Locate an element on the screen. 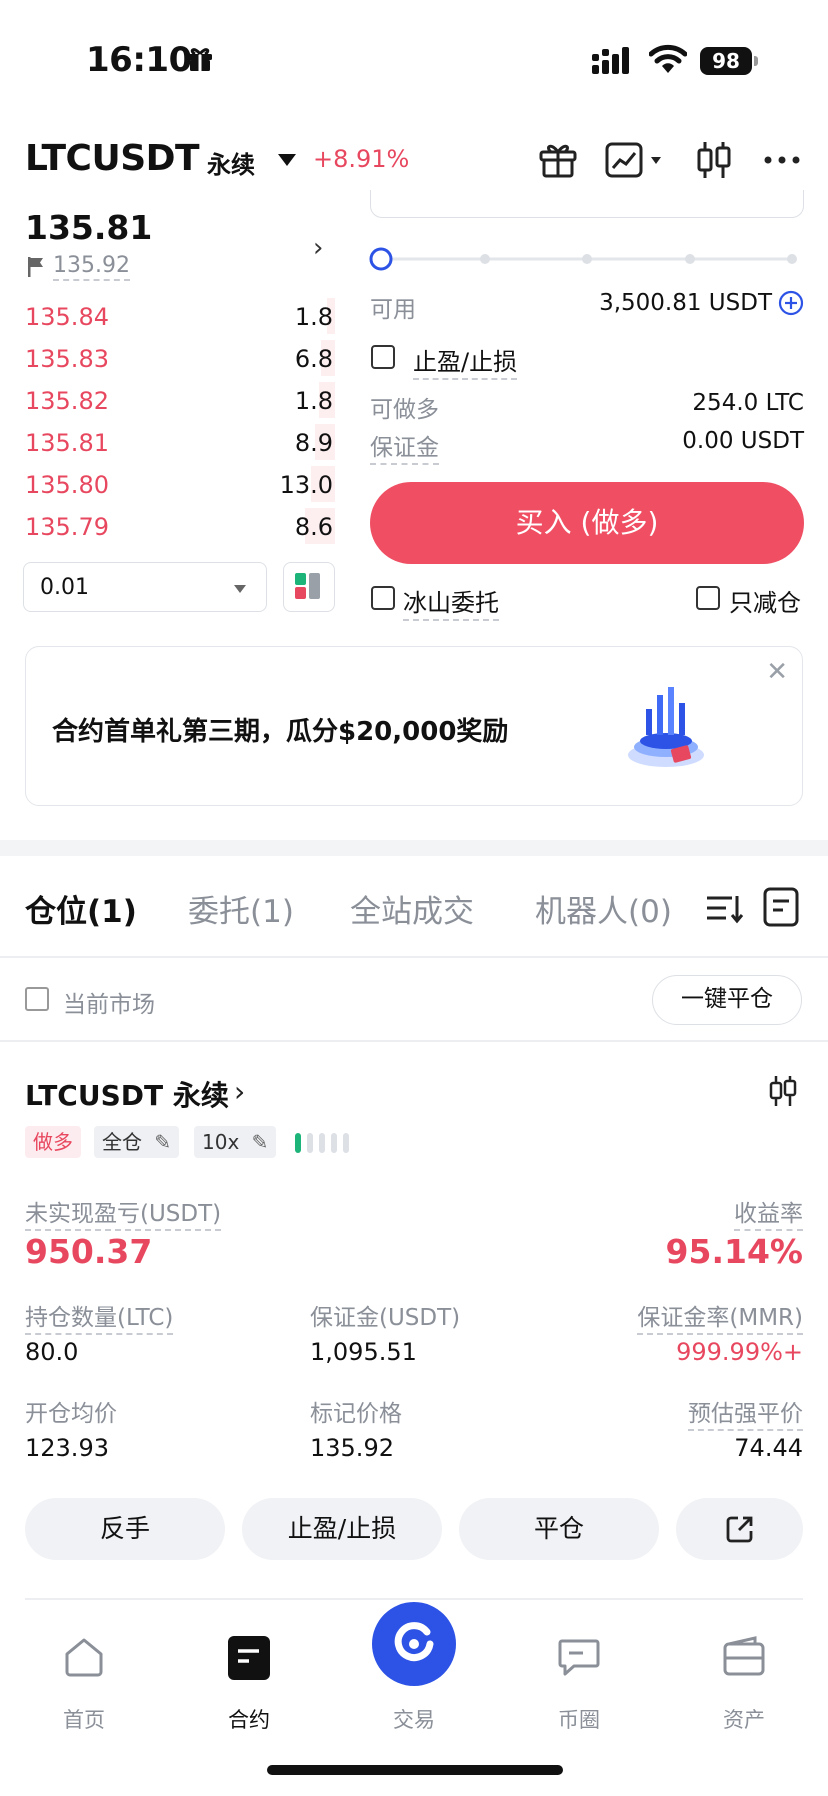 The image size is (828, 1796). share-icon is located at coordinates (739, 1529).